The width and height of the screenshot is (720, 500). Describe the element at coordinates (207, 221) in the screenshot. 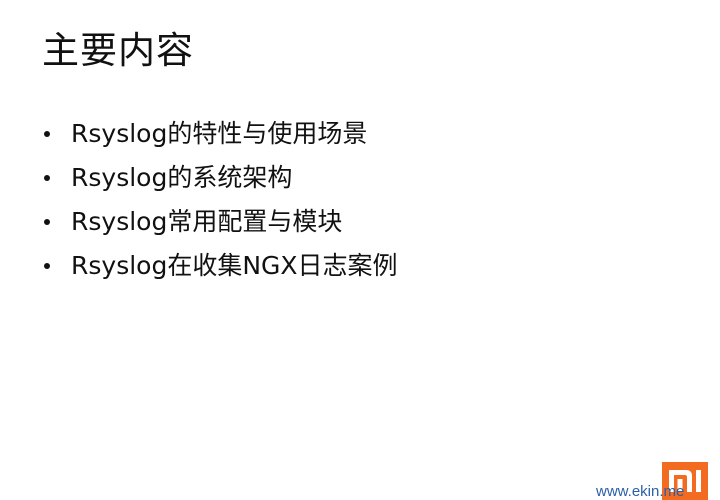

I see `bullet-text: Rsyslog常用配置与模块` at that location.